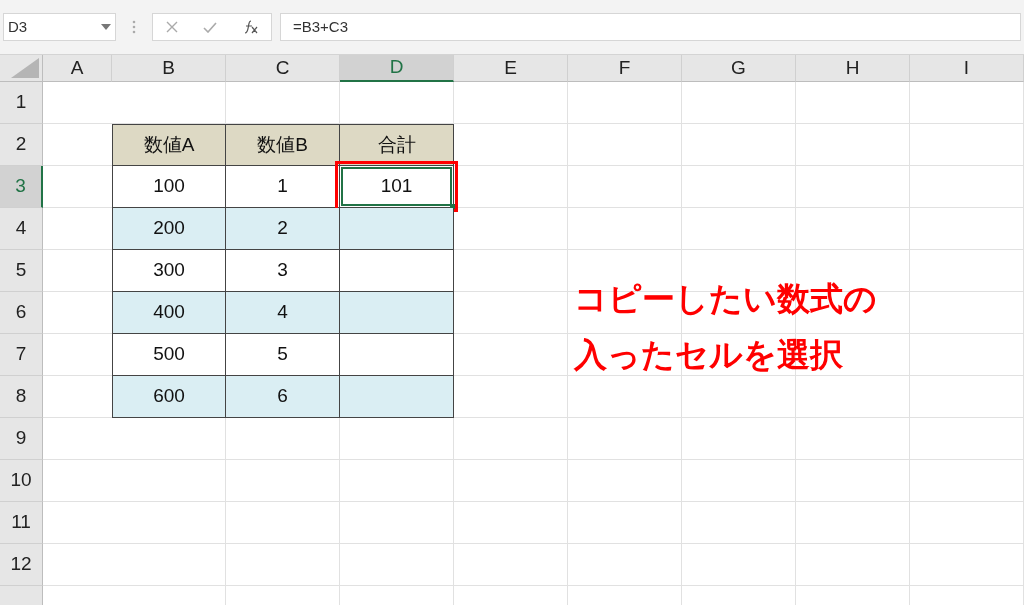 Image resolution: width=1024 pixels, height=605 pixels. I want to click on column-header: H, so click(853, 68).